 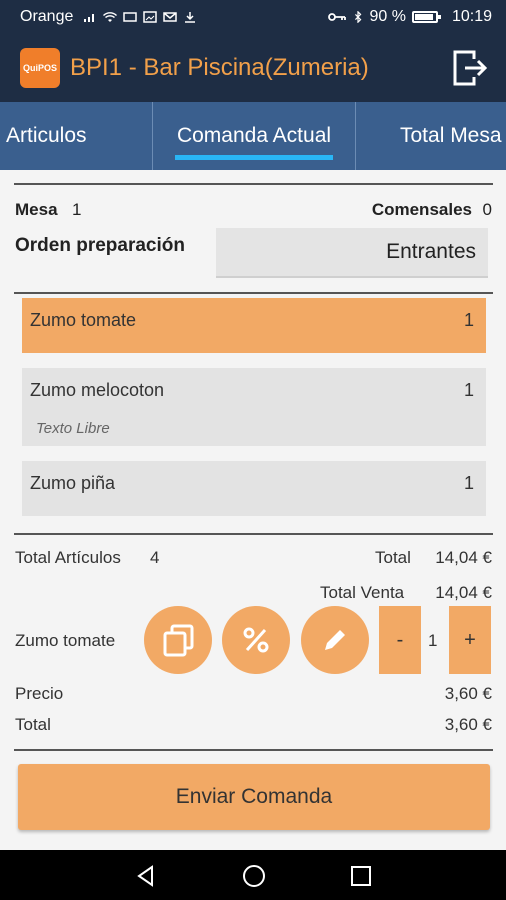 What do you see at coordinates (468, 724) in the screenshot?
I see `item-total-value: 3,60 €` at bounding box center [468, 724].